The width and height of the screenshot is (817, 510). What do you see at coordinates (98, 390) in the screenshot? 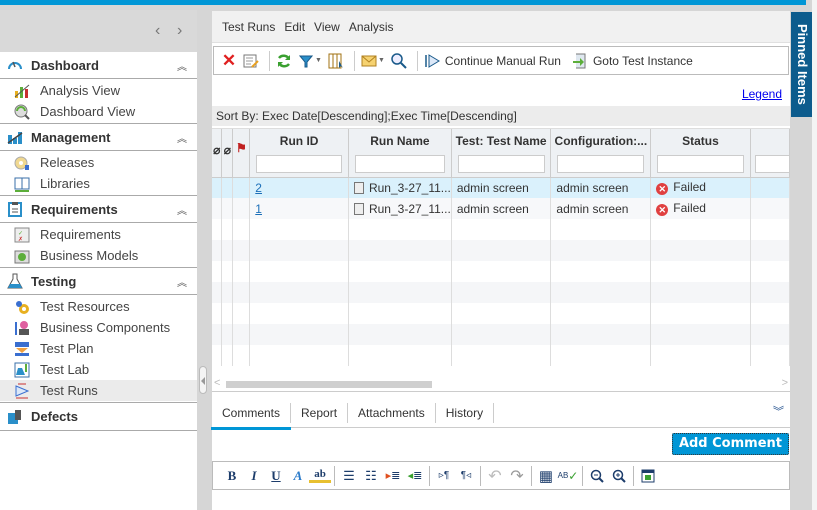
I see `sidebar-item-test-runs: Test Runs` at bounding box center [98, 390].